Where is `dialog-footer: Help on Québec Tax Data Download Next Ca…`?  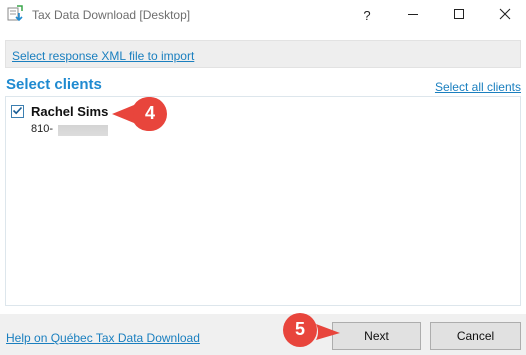
dialog-footer: Help on Québec Tax Data Download Next Ca… is located at coordinates (263, 334).